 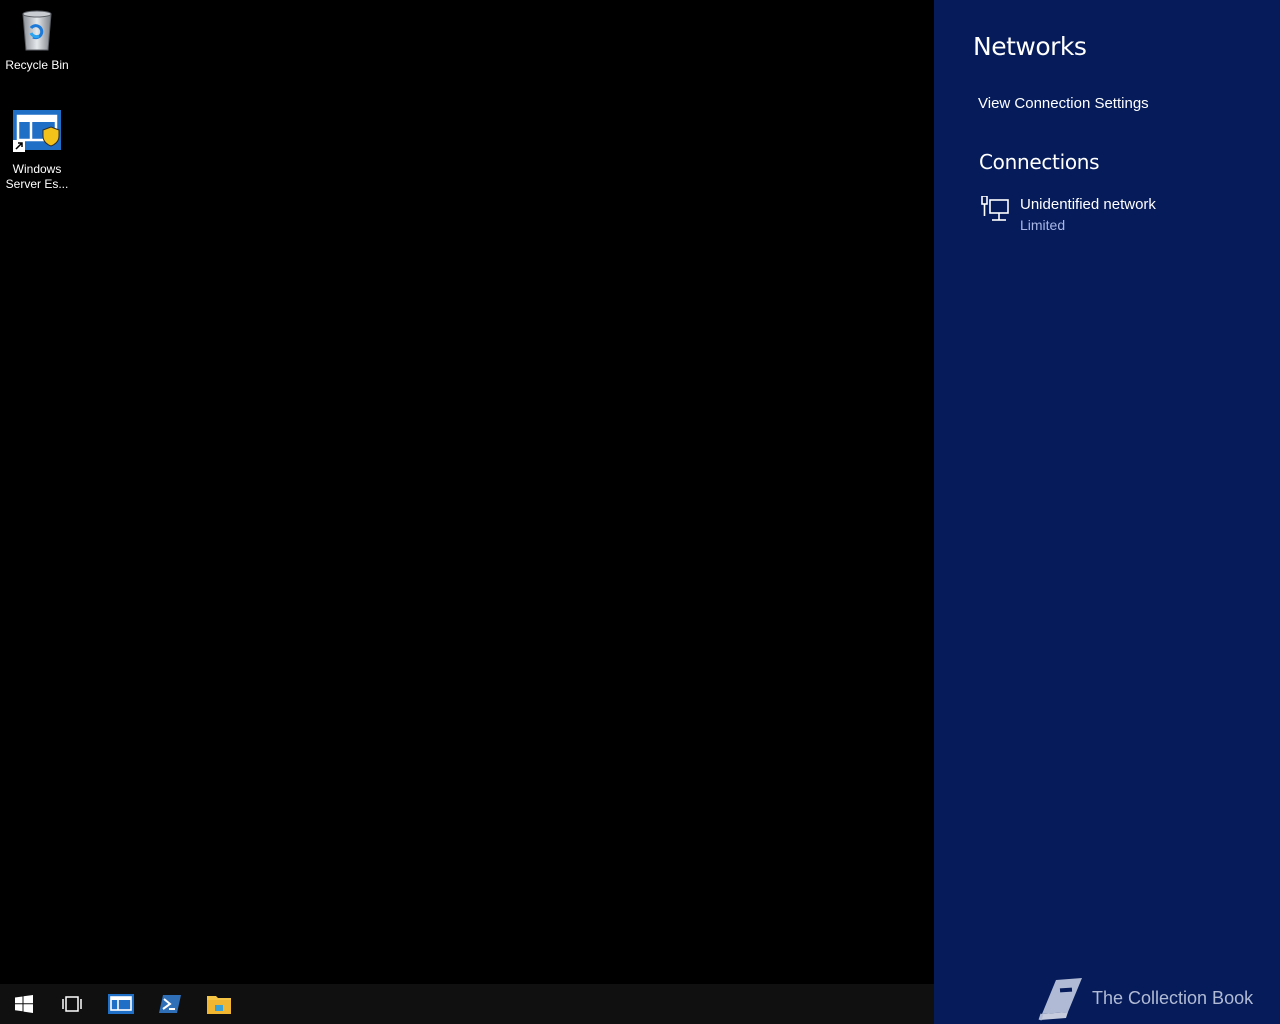 I want to click on taskbar-powershell-button, so click(x=170, y=1004).